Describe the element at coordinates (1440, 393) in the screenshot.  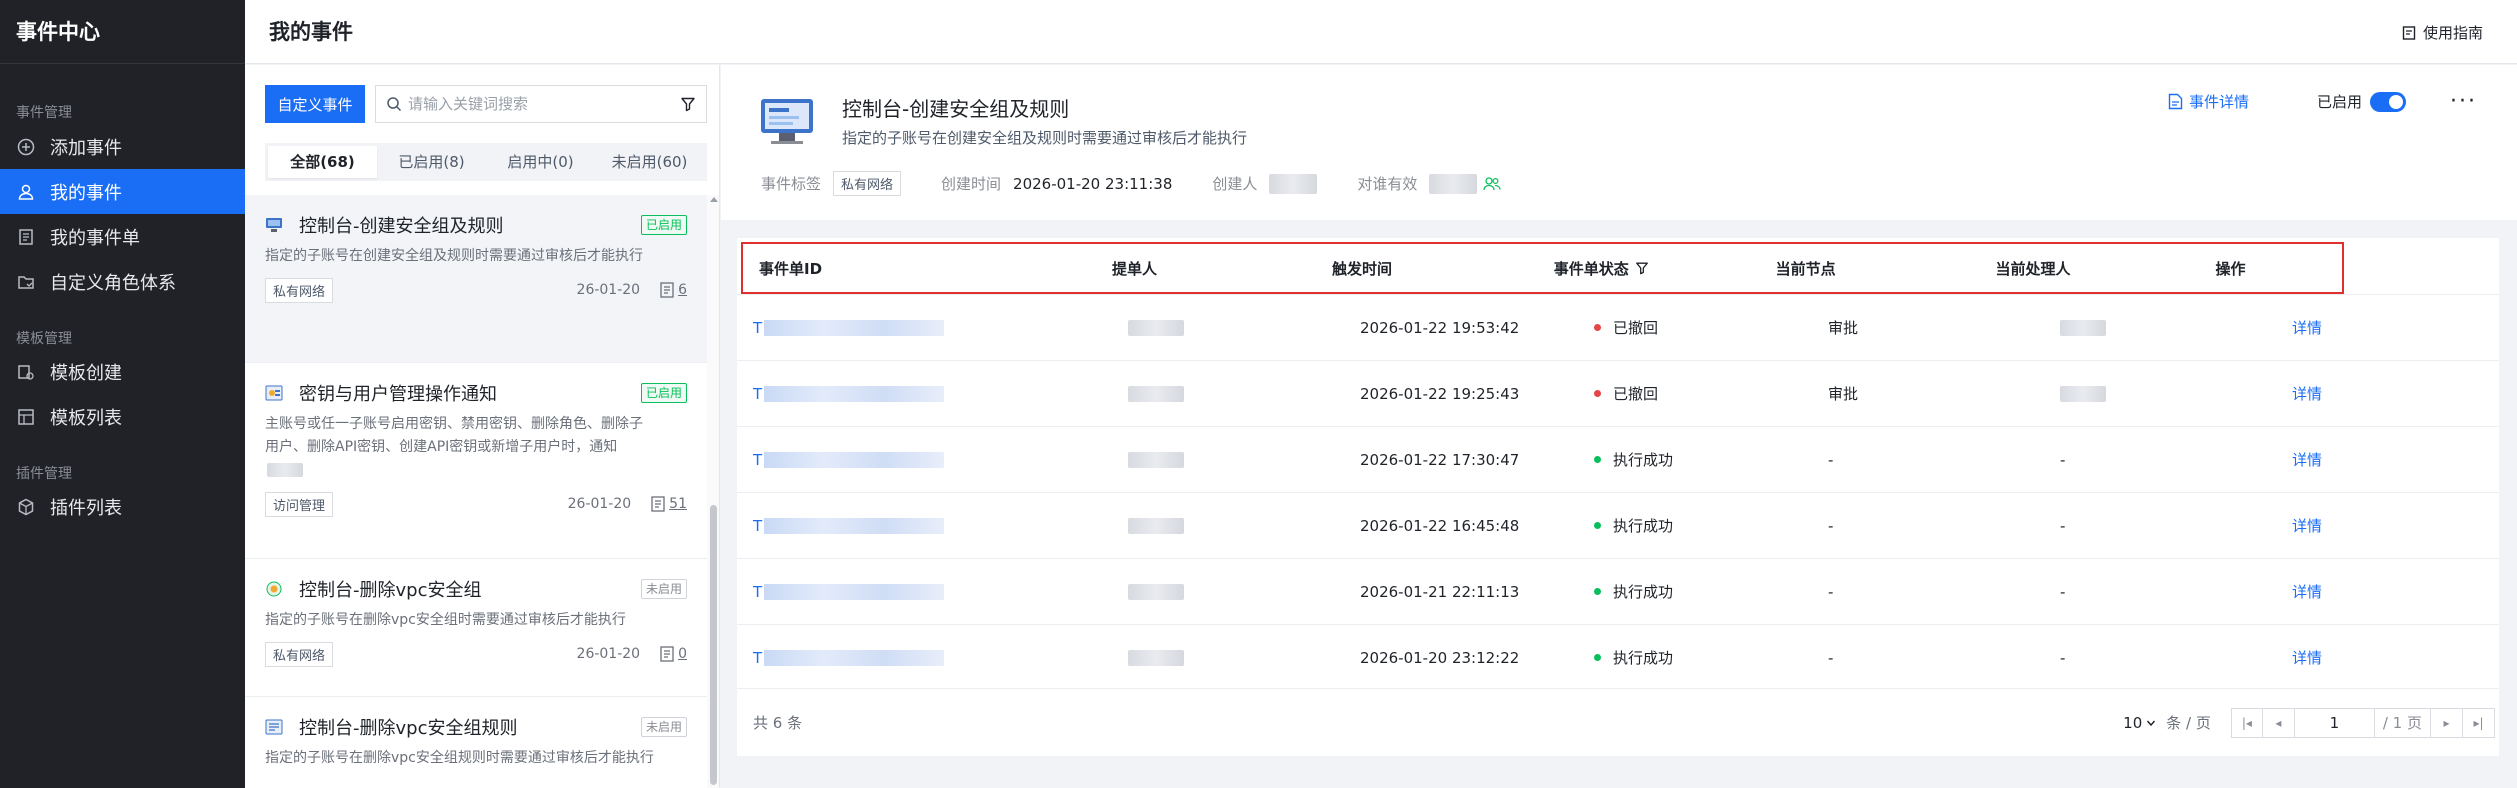
I see `trigger-time: 2026-01-22 19:25:43` at that location.